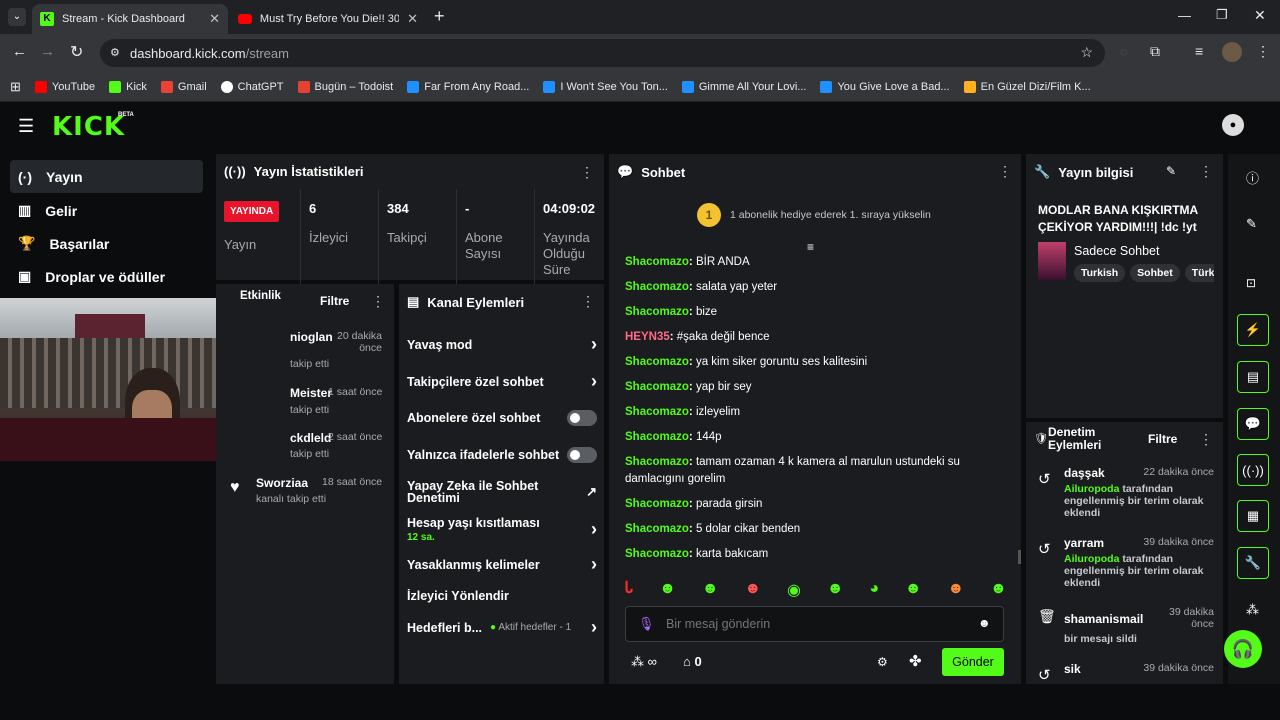 This screenshot has height=720, width=1280. I want to click on quick-action-notes-icon: ▤, so click(1253, 377).